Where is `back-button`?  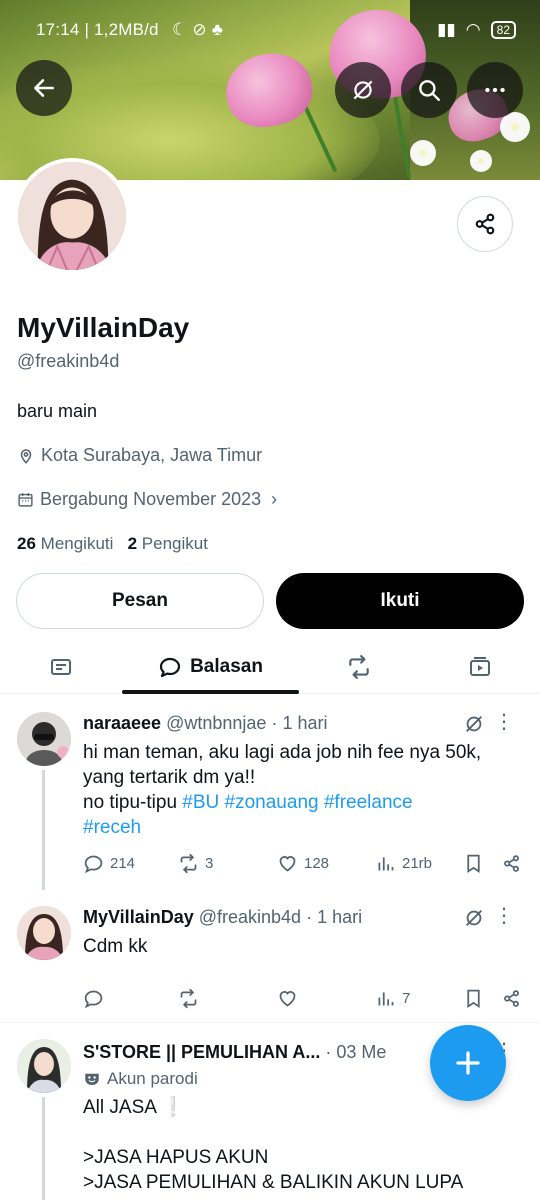
back-button is located at coordinates (44, 88).